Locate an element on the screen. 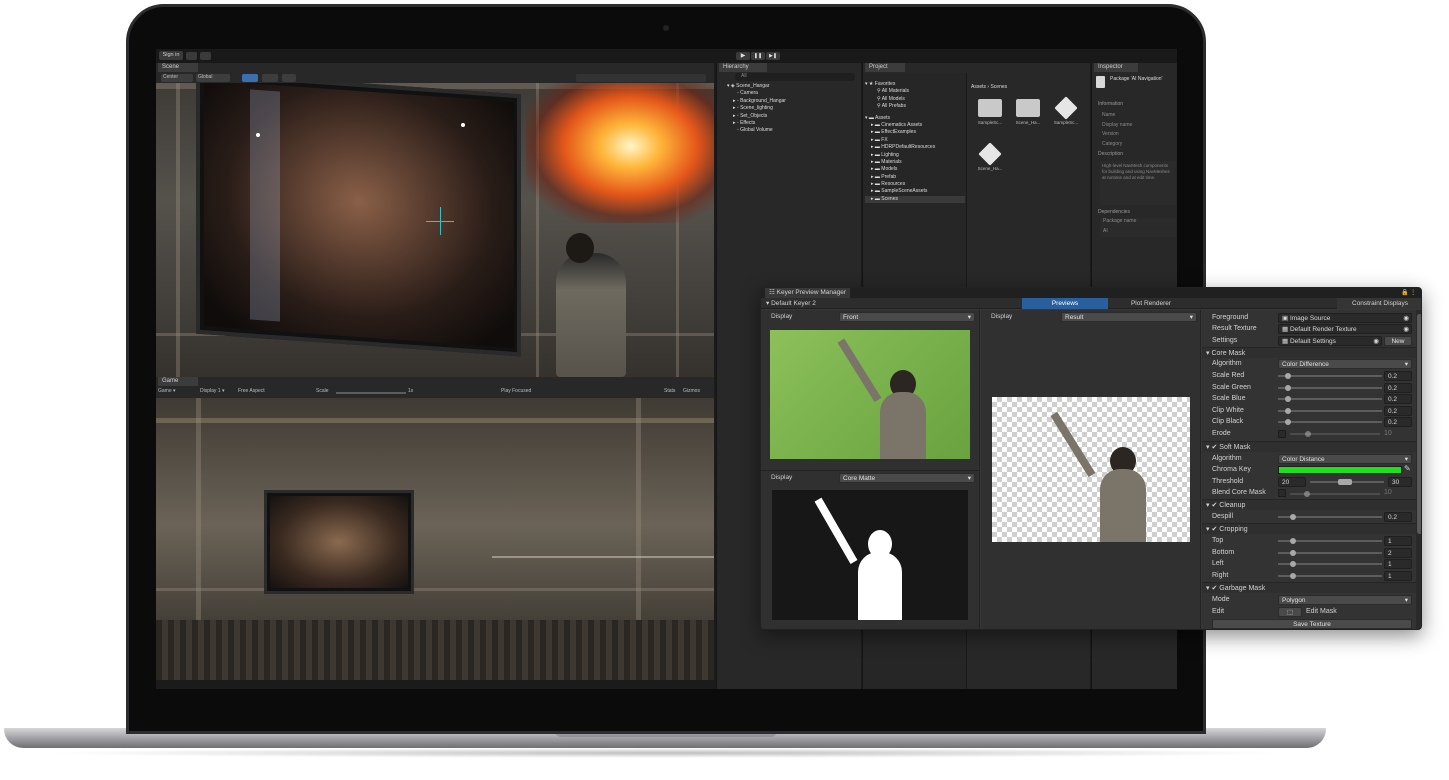  hierarchy-item: ▸ ◦ Set_Objects is located at coordinates (792, 116).